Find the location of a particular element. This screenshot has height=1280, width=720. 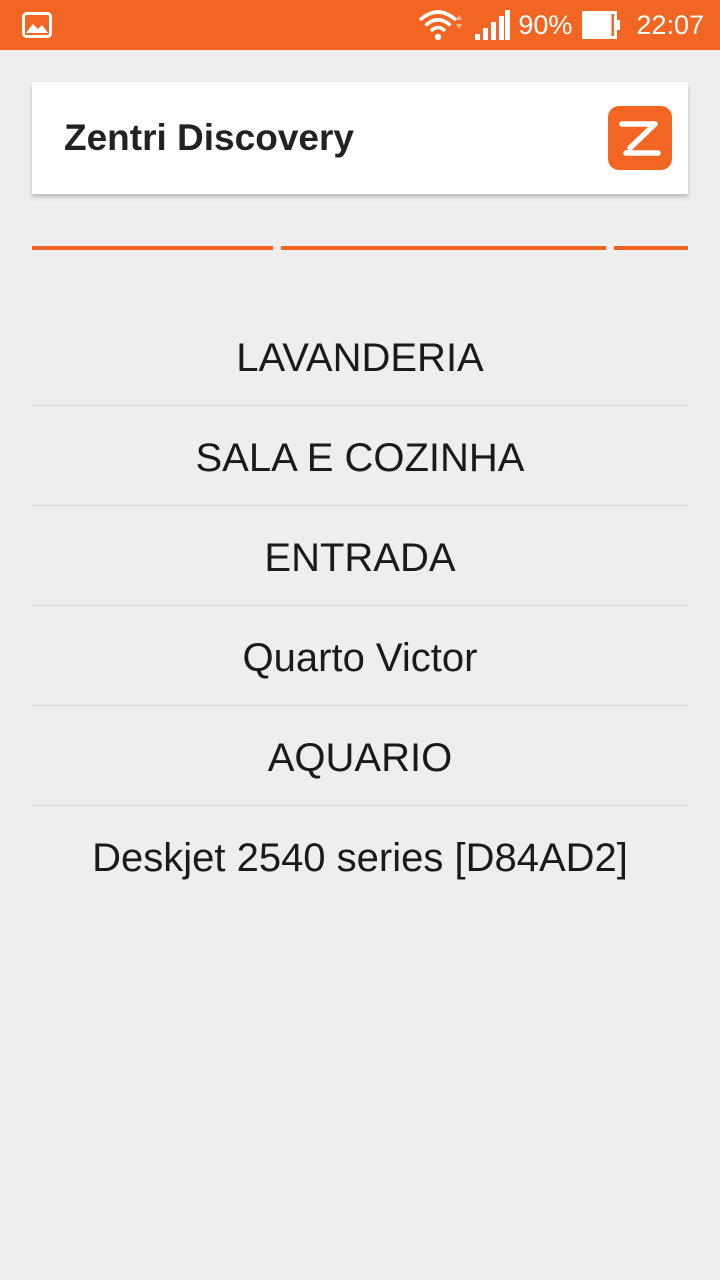

clock: 22:07 is located at coordinates (670, 24).